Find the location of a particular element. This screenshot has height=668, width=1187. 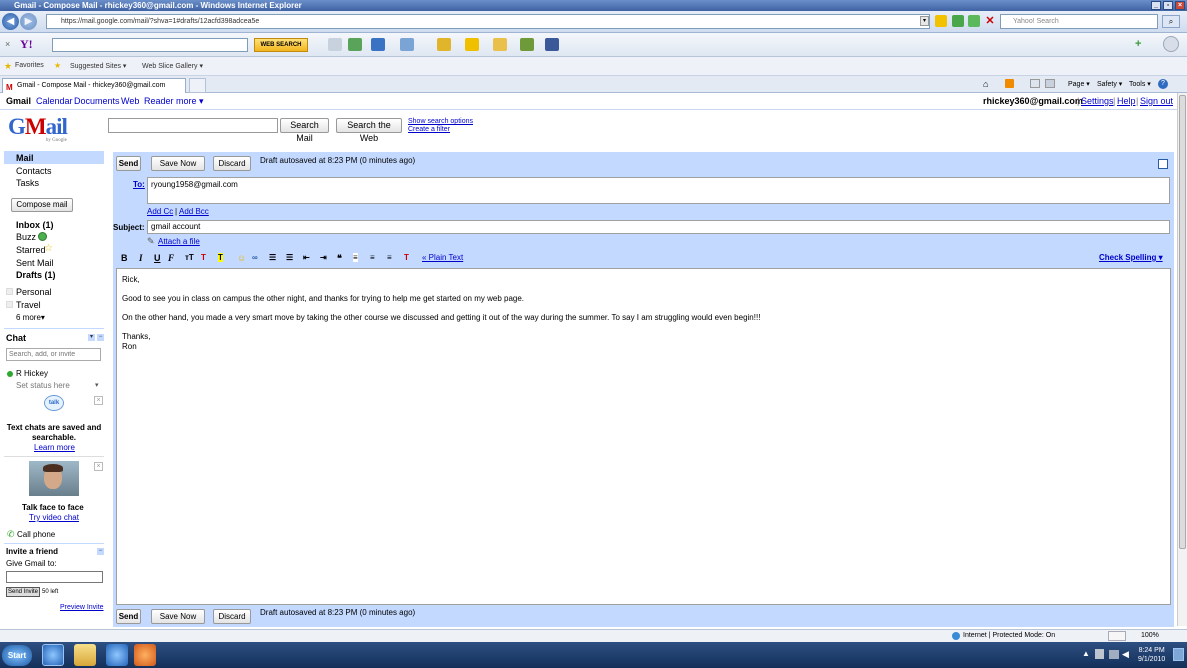

italic-icon: I is located at coordinates (141, 258).